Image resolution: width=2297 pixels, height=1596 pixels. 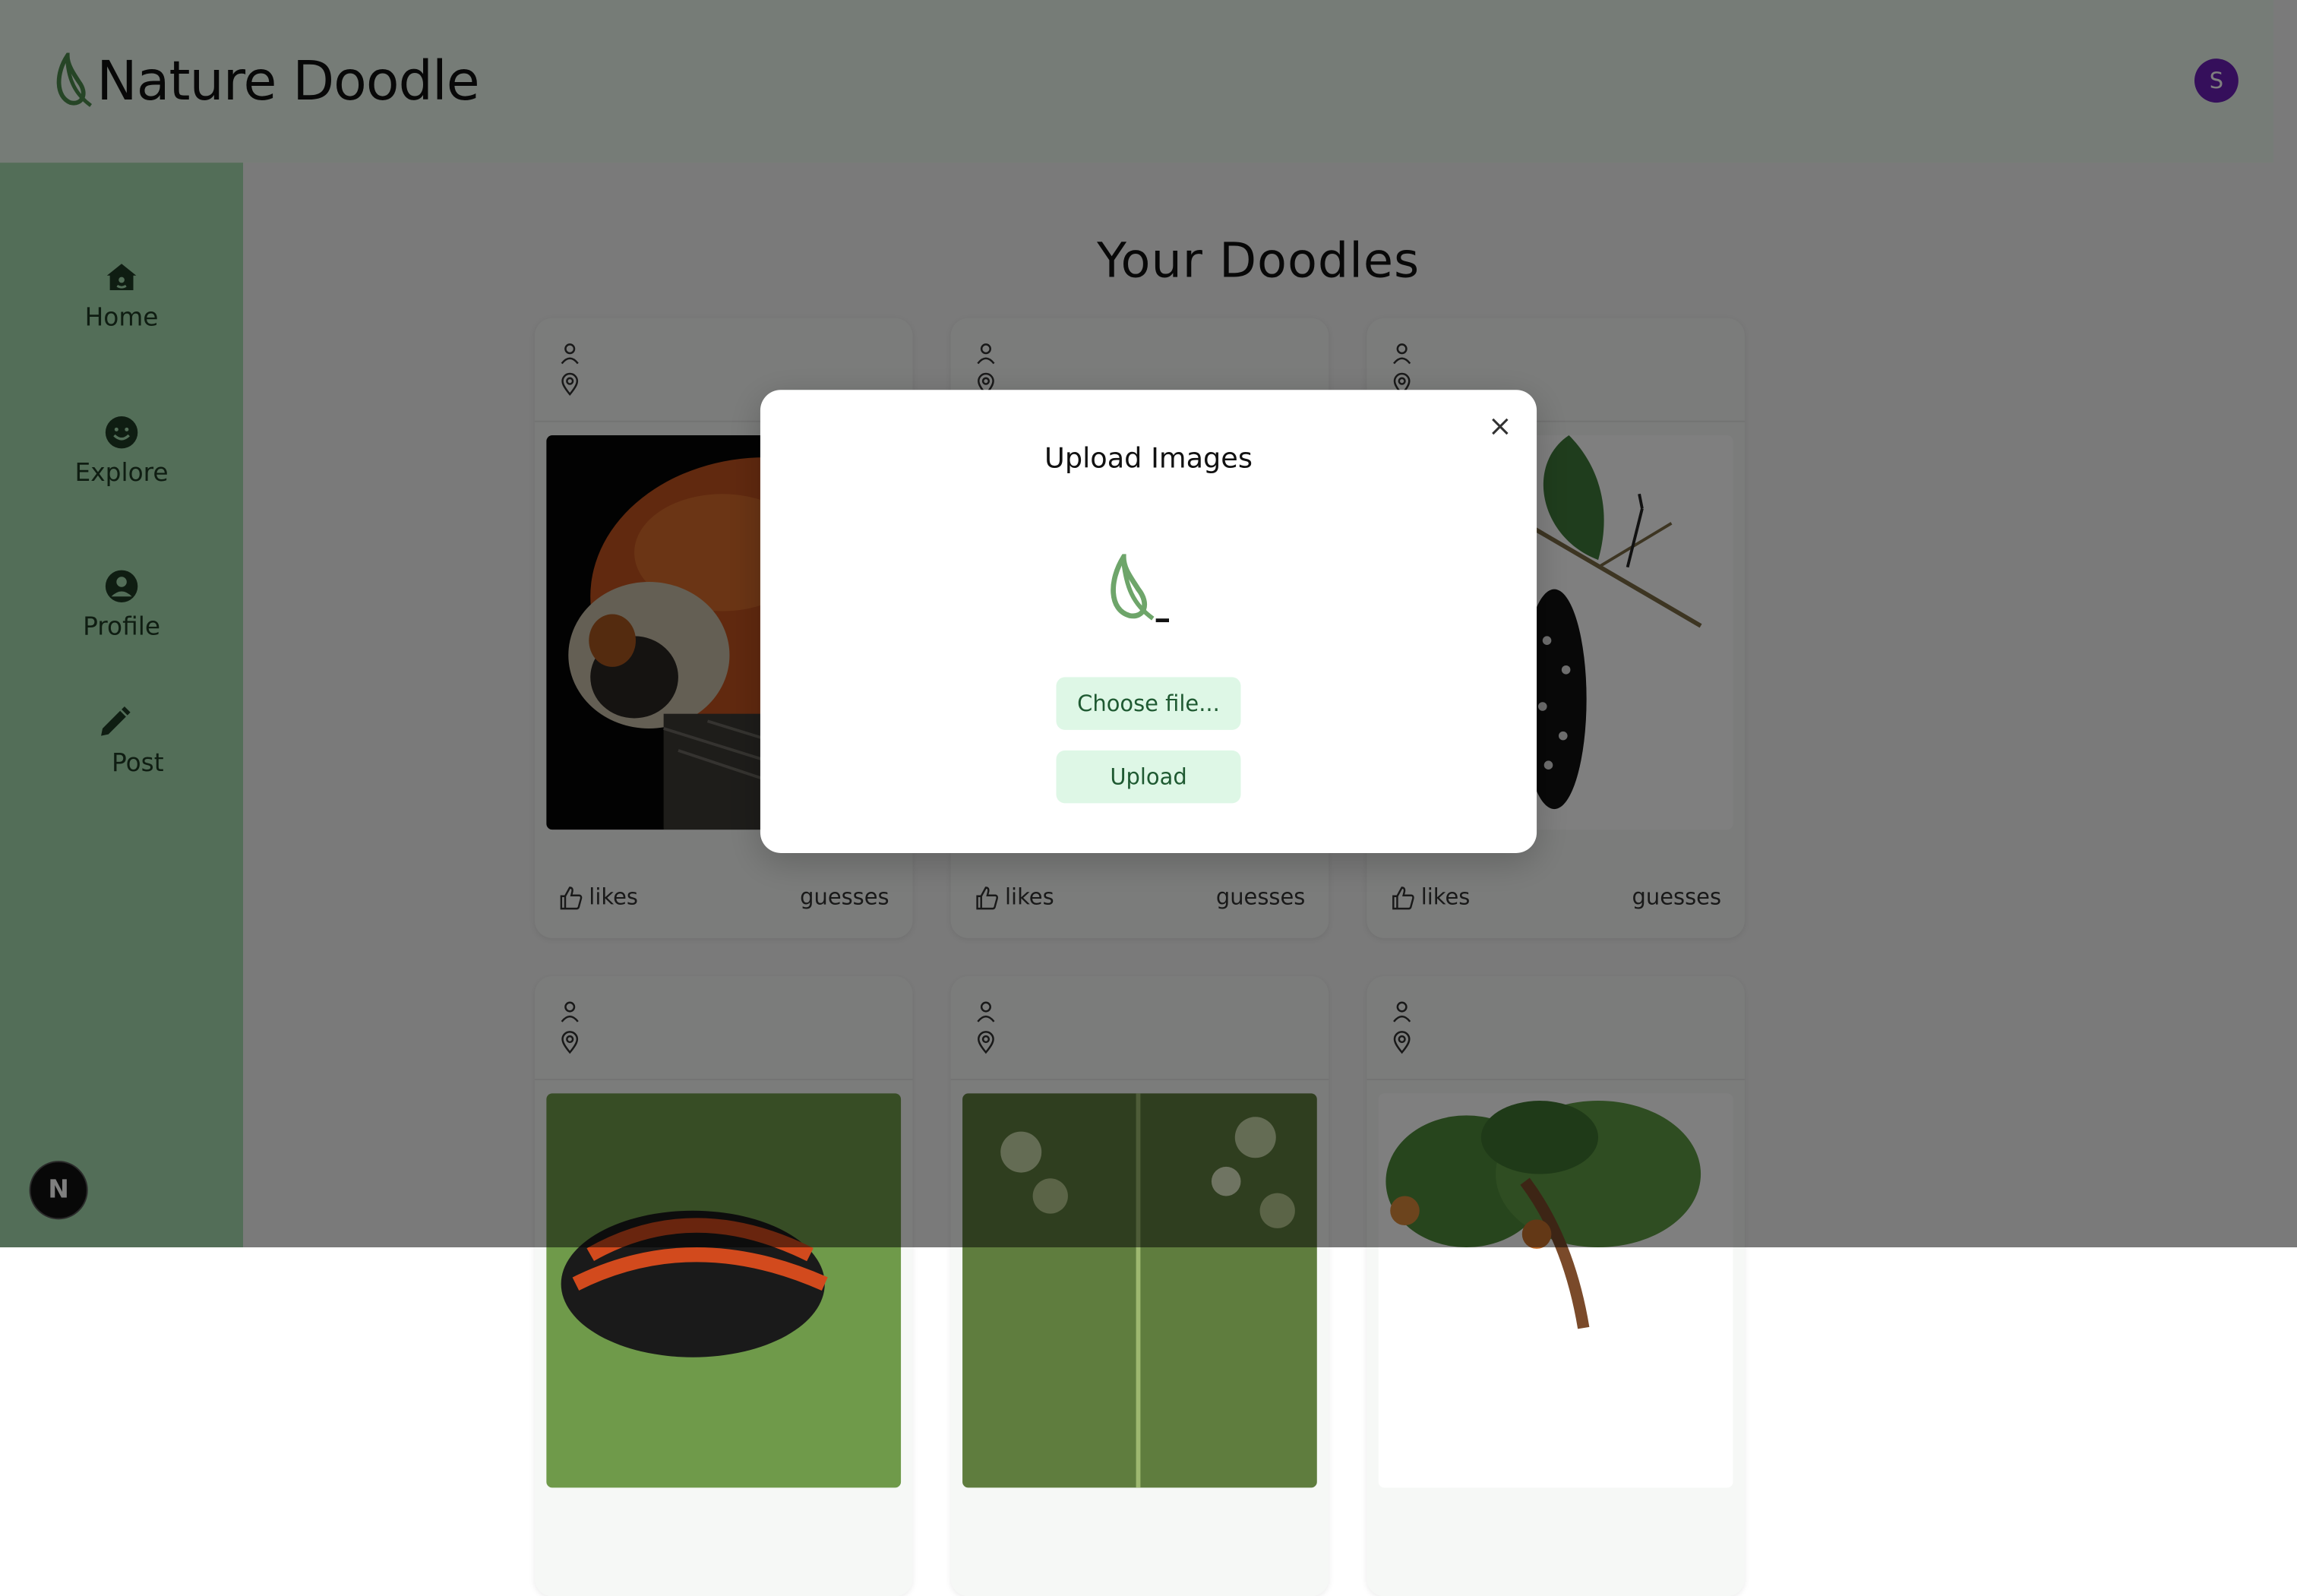 I want to click on upload-modal: Upload Images Choose file... Upload, so click(x=1148, y=621).